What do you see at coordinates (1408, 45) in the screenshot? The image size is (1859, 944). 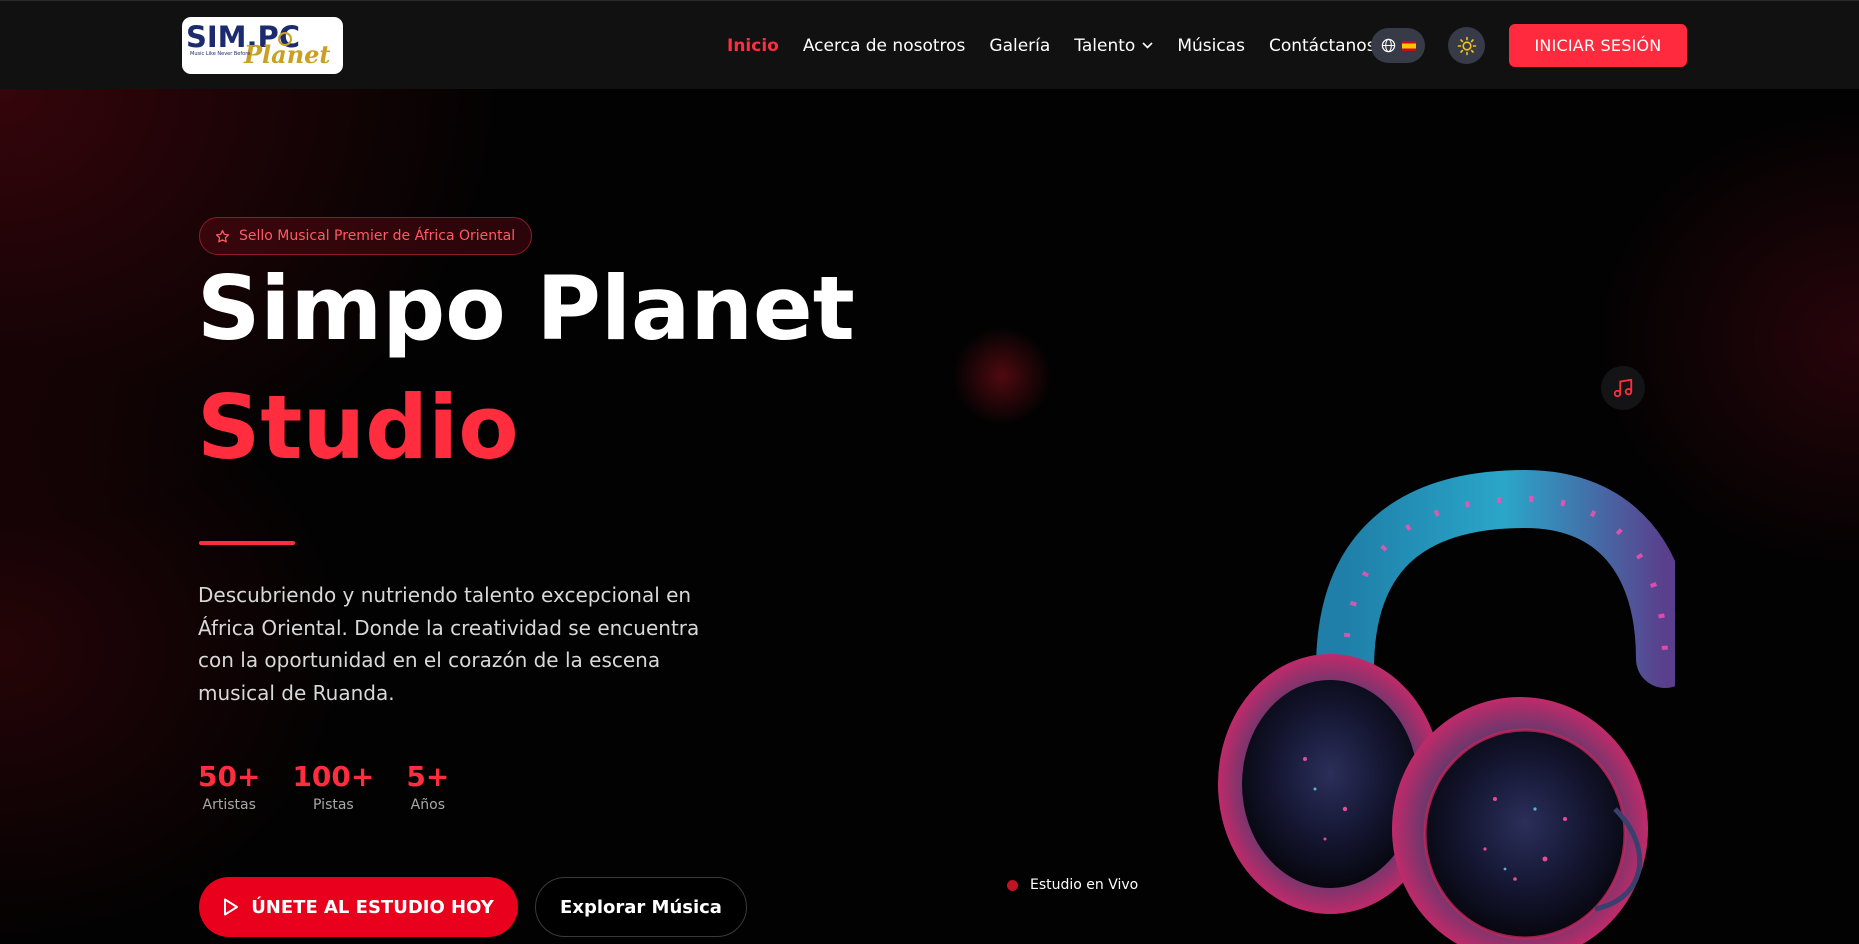 I see `spain-flag-icon` at bounding box center [1408, 45].